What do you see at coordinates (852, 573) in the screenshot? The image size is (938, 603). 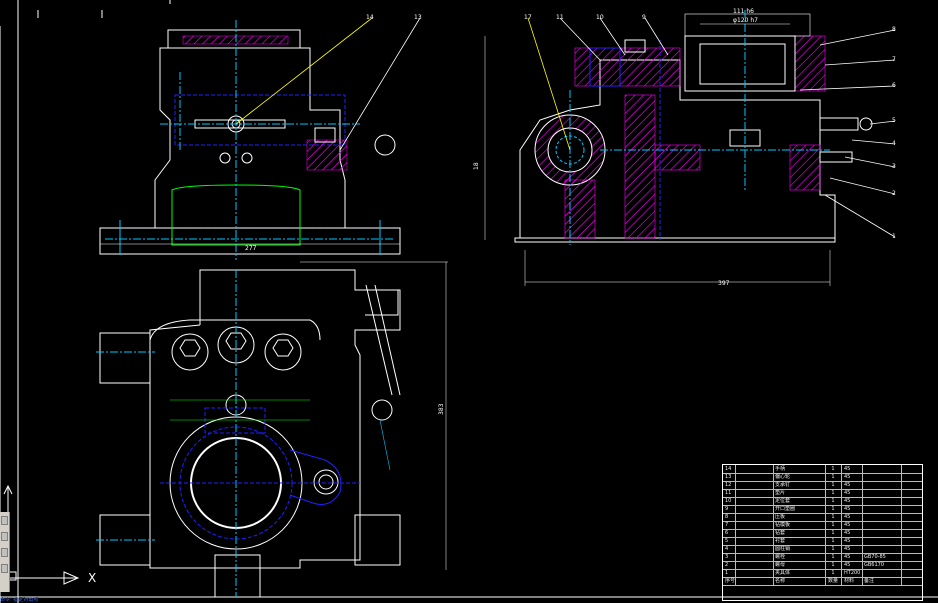 I see `bom-cell-mat: HT200` at bounding box center [852, 573].